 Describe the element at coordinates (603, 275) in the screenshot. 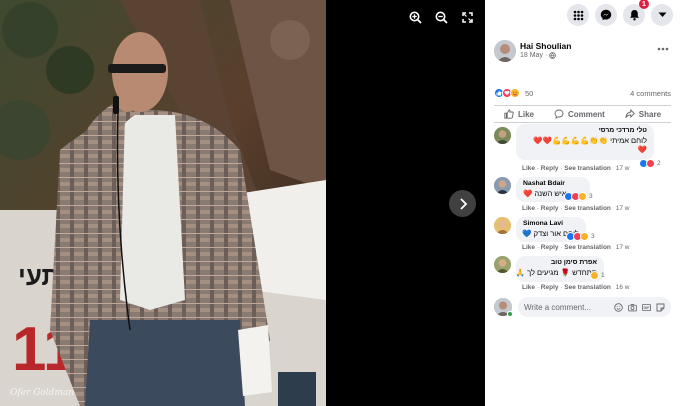

I see `comment-reaction-count: 1` at that location.